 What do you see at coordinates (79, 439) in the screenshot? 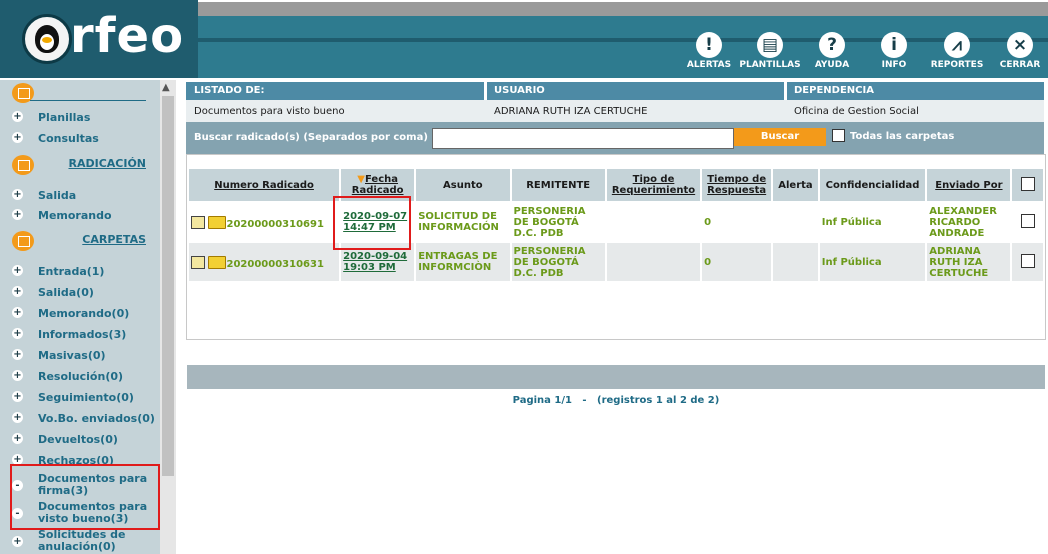
I see `folder-devueltos: + Devueltos(0)` at bounding box center [79, 439].